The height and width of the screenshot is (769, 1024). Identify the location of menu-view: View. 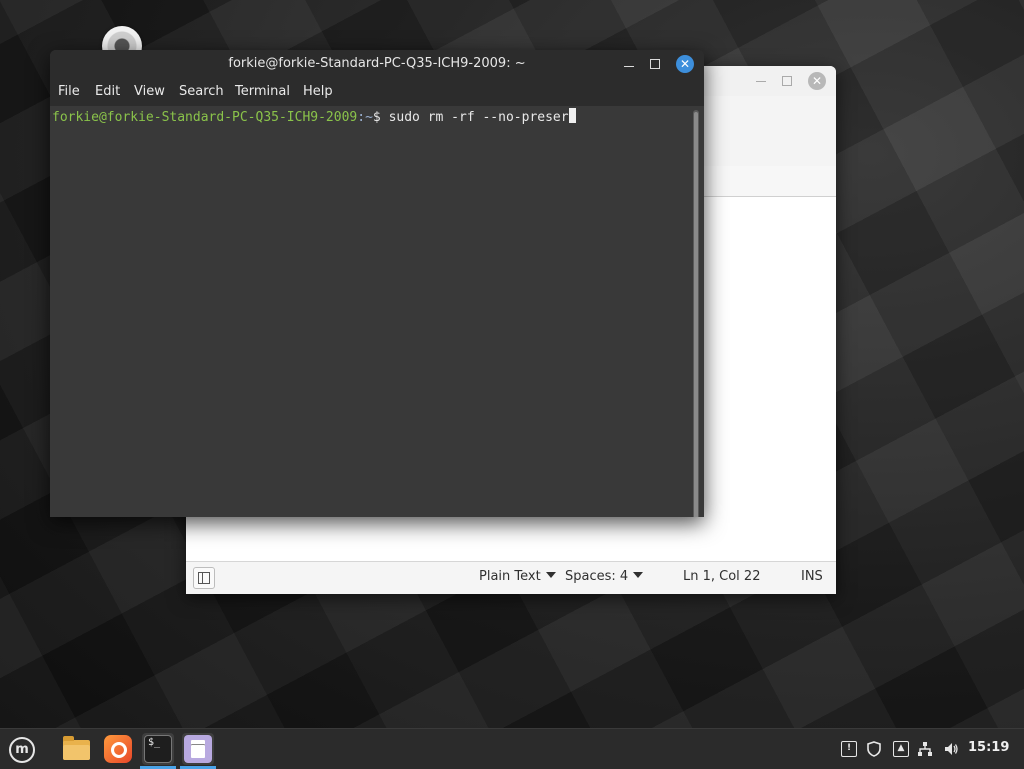
(149, 91).